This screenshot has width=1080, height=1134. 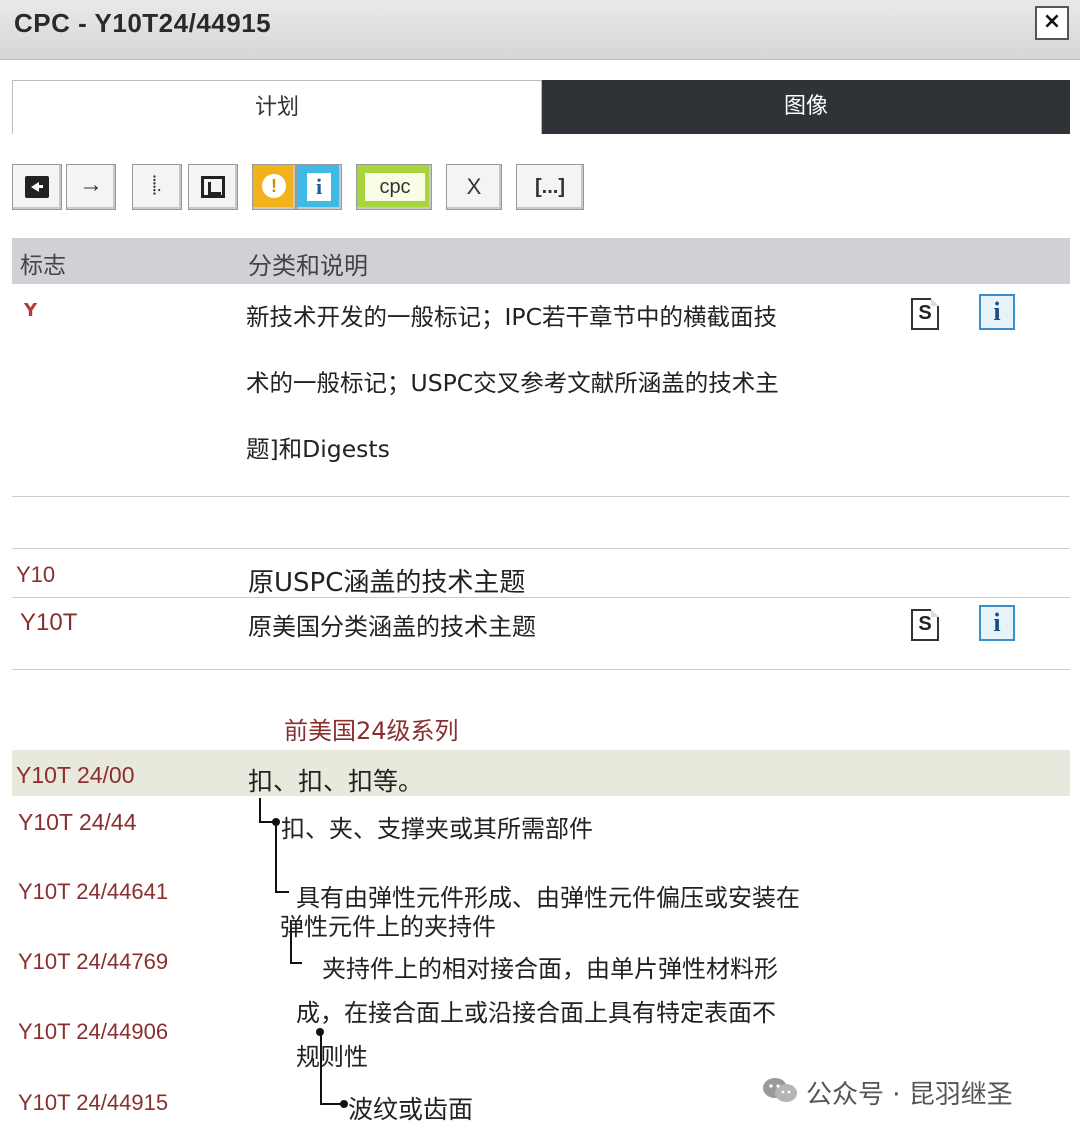 I want to click on cpc-button: cpc, so click(x=394, y=187).